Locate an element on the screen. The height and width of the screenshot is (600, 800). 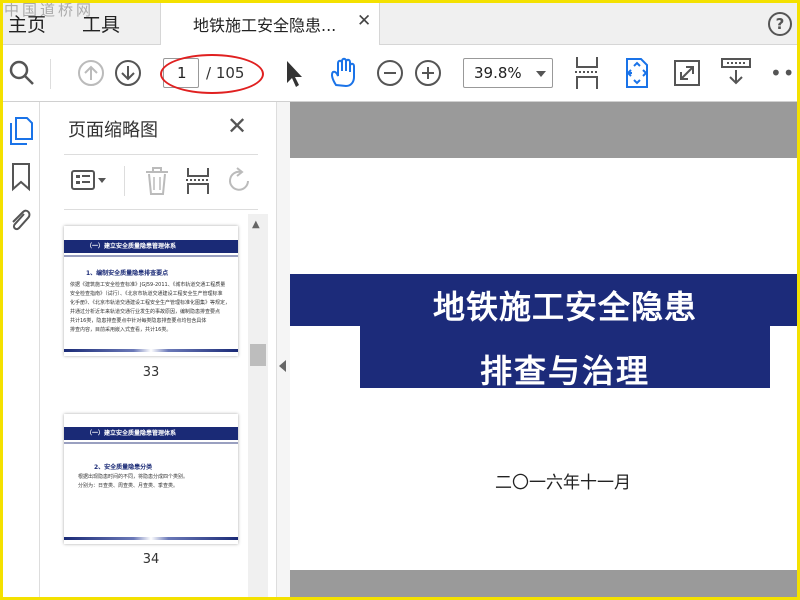
select-cursor-icon is located at coordinates (294, 74).